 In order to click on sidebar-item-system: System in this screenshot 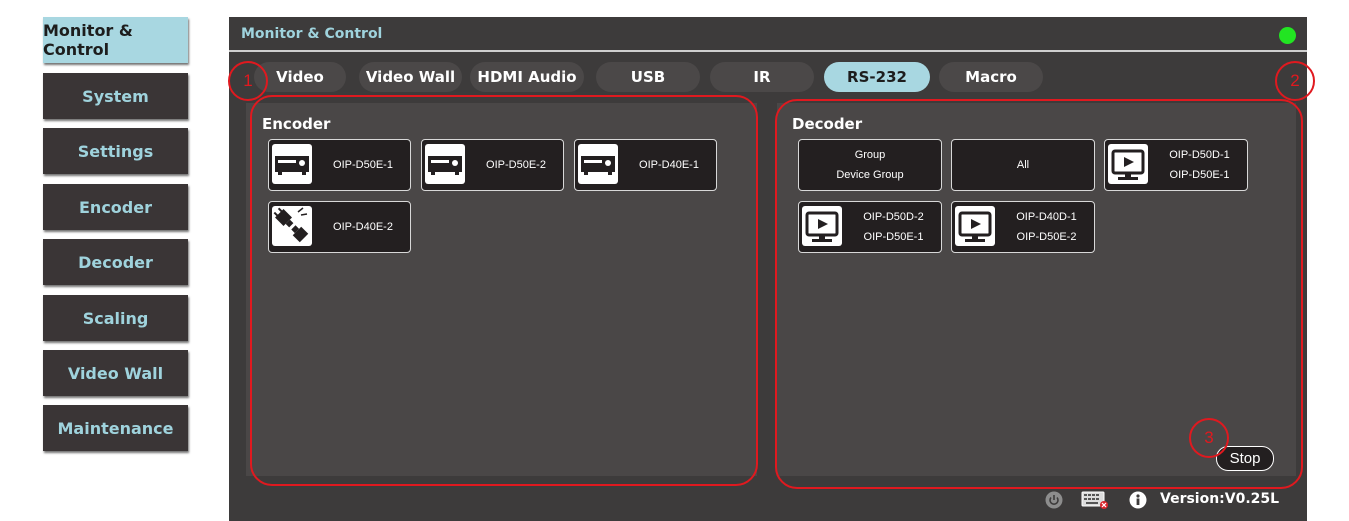, I will do `click(115, 96)`.